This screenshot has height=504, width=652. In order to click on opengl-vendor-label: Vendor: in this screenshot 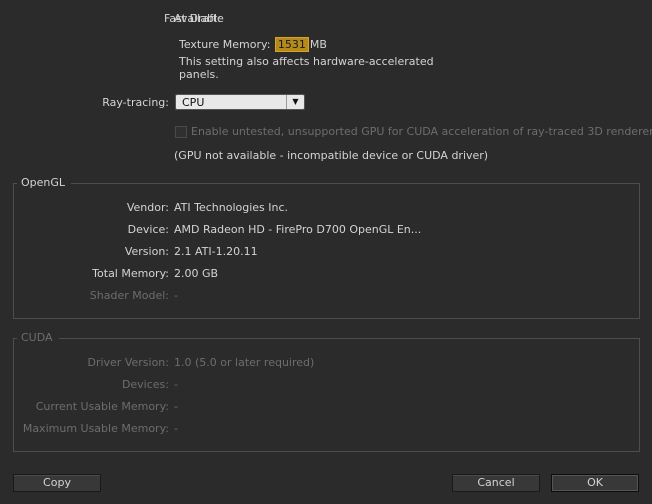, I will do `click(147, 207)`.